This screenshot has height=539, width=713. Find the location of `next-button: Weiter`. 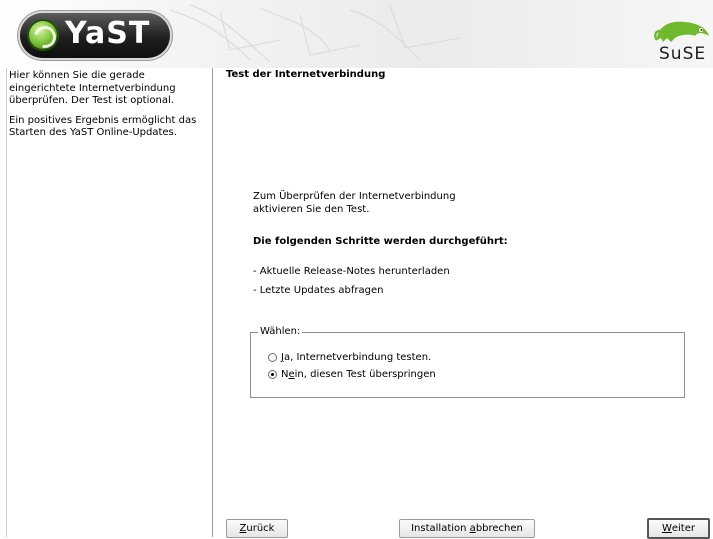

next-button: Weiter is located at coordinates (678, 528).